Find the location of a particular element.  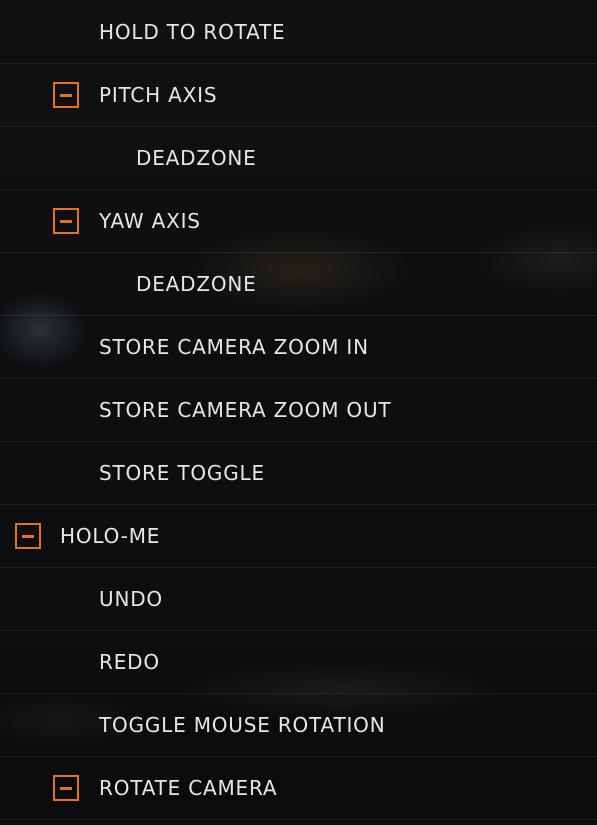

list-item-undo: UNDO is located at coordinates (298, 599).